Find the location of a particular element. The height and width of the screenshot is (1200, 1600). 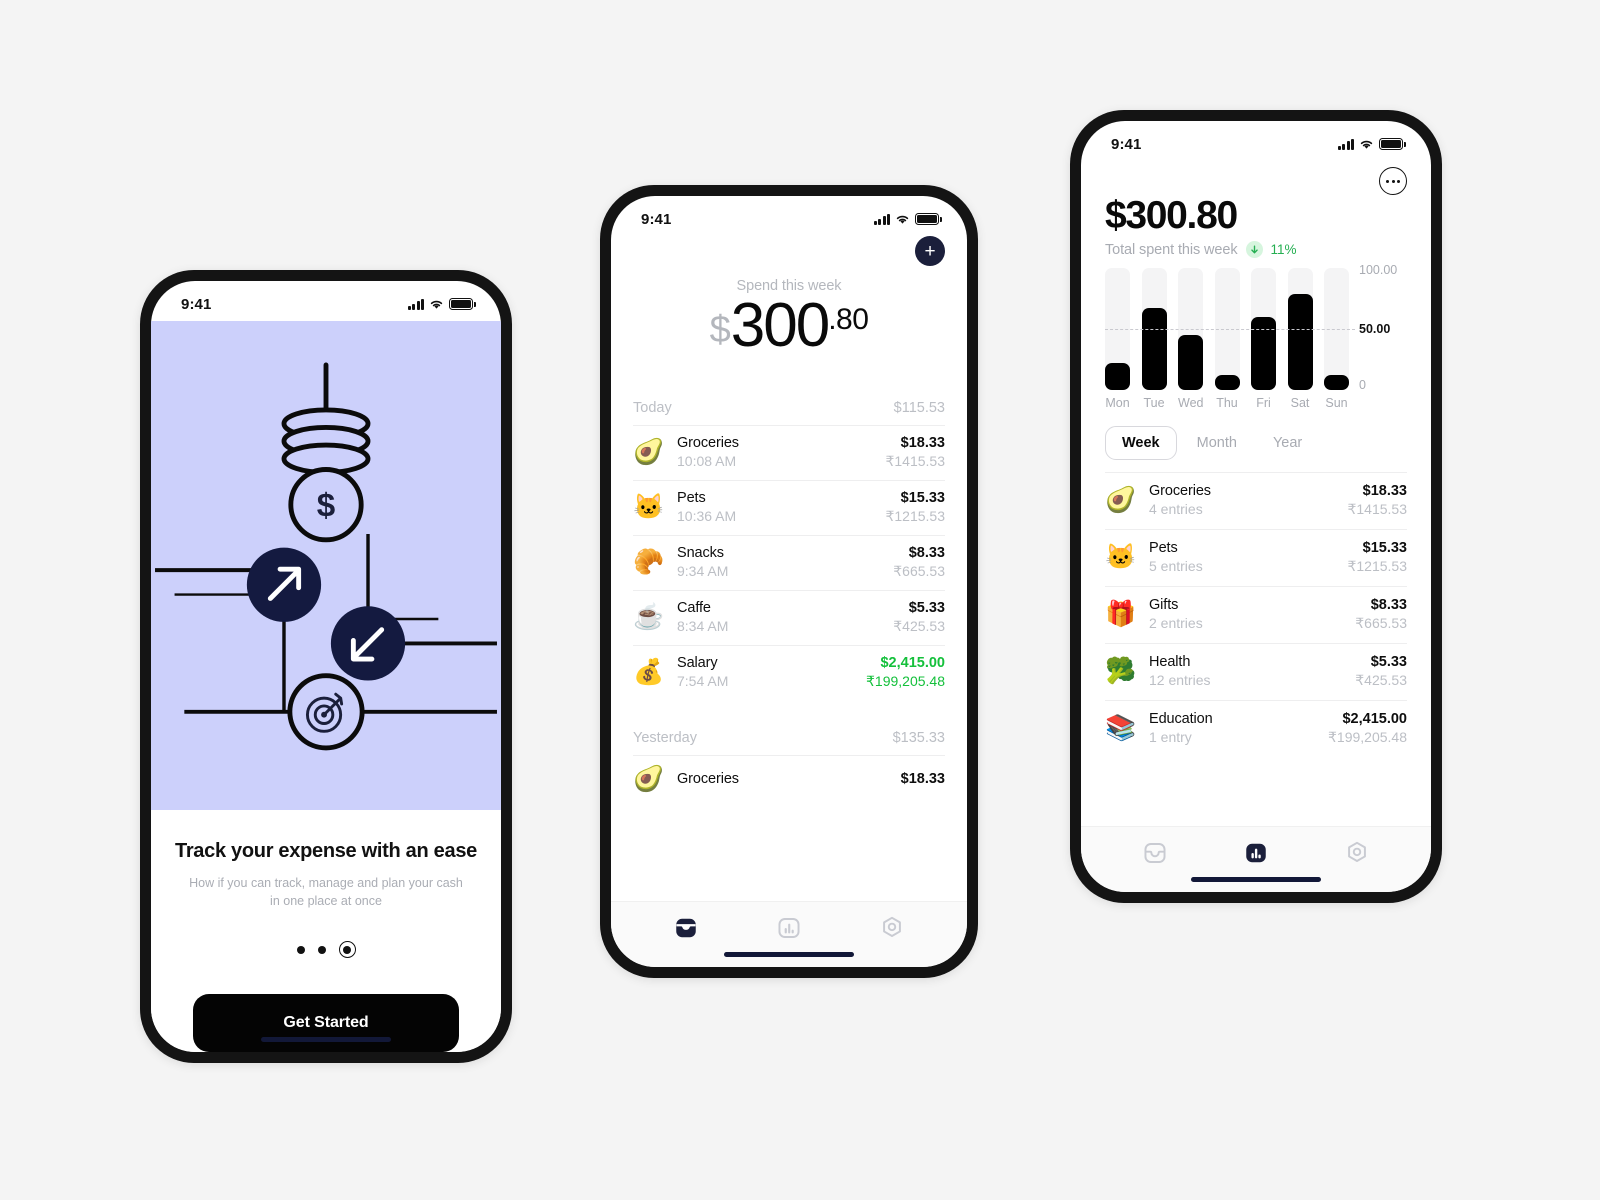

category-row: 🐱 Pets $15.33 5 entries ₹1215.53 is located at coordinates (1256, 557).